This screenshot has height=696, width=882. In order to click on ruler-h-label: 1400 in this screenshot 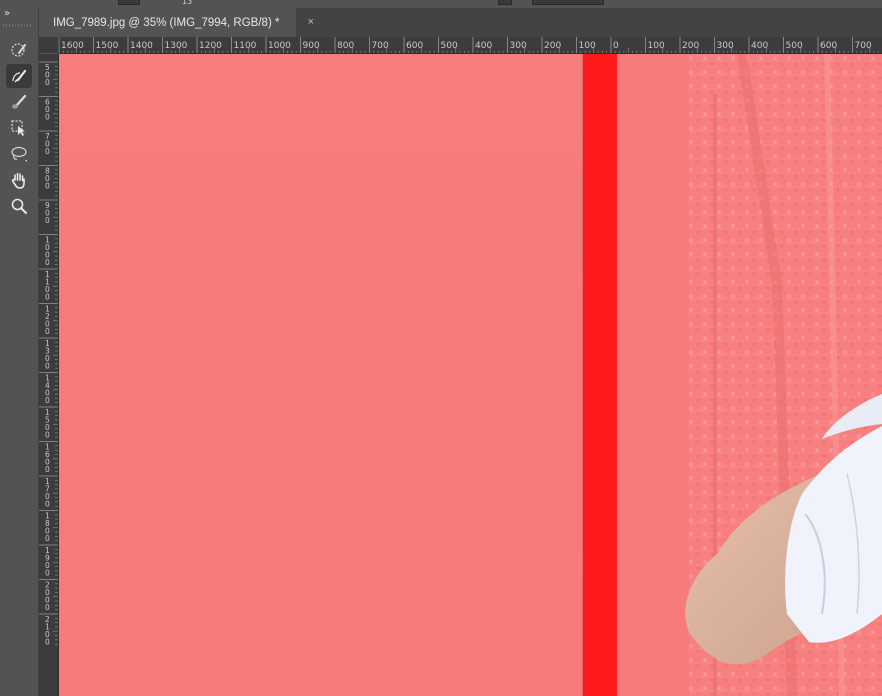, I will do `click(141, 46)`.